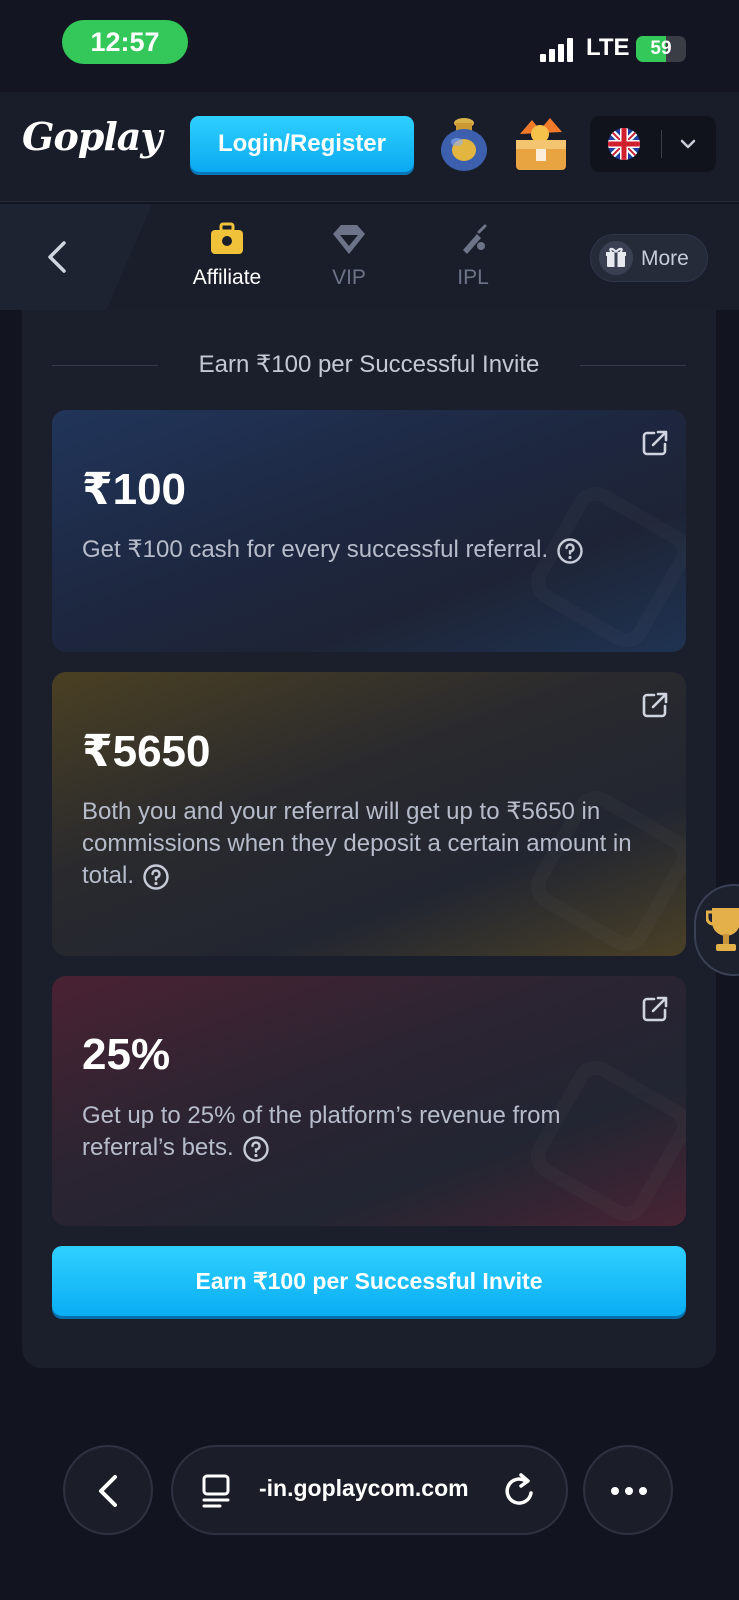  Describe the element at coordinates (473, 277) in the screenshot. I see `tab-label: IPL` at that location.